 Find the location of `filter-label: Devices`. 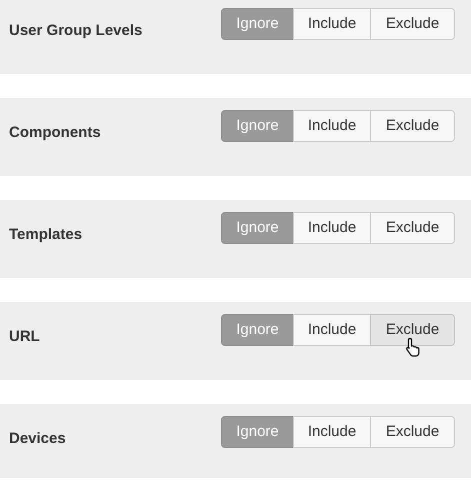

filter-label: Devices is located at coordinates (37, 439).